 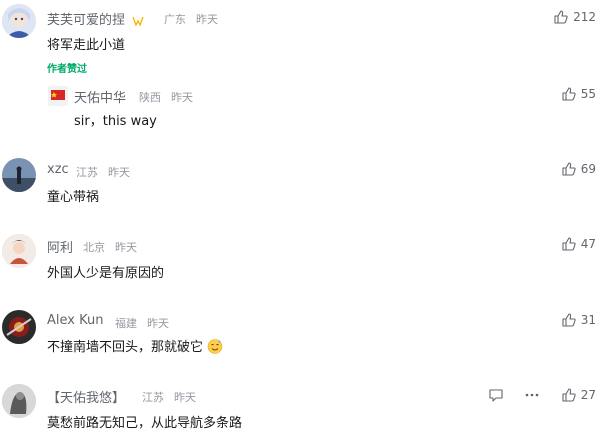 What do you see at coordinates (578, 244) in the screenshot?
I see `like-button: 47` at bounding box center [578, 244].